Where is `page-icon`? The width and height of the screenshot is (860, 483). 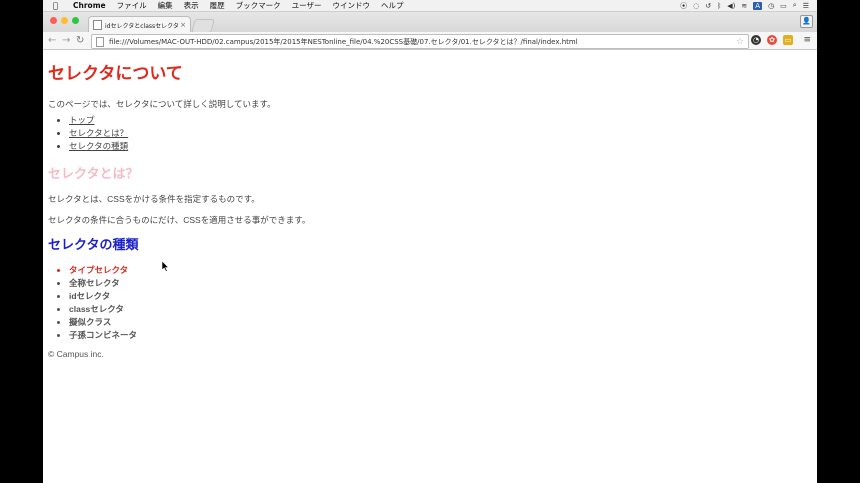 page-icon is located at coordinates (100, 41).